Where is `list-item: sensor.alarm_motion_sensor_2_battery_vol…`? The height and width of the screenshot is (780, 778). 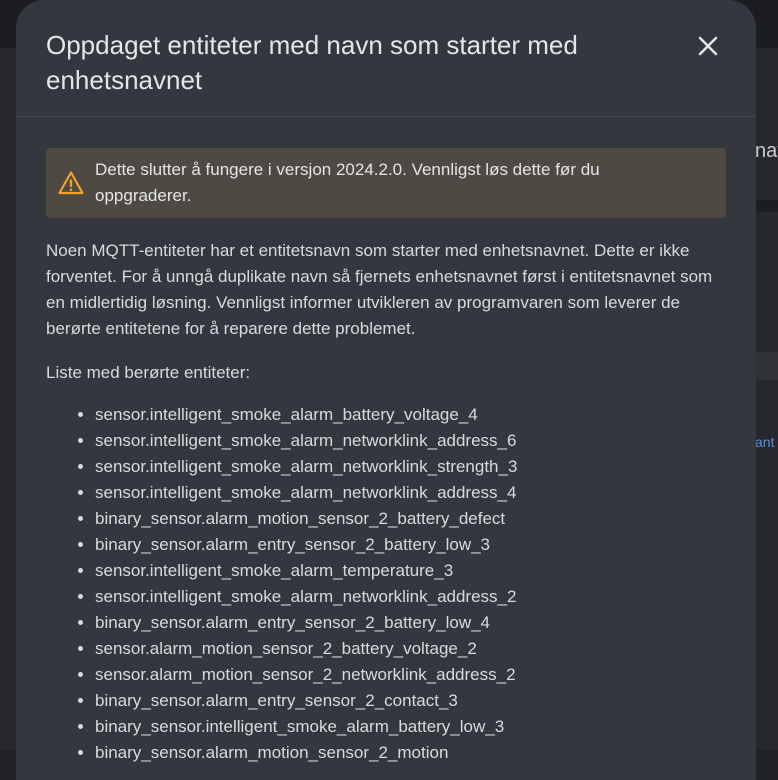
list-item: sensor.alarm_motion_sensor_2_battery_vol… is located at coordinates (306, 649).